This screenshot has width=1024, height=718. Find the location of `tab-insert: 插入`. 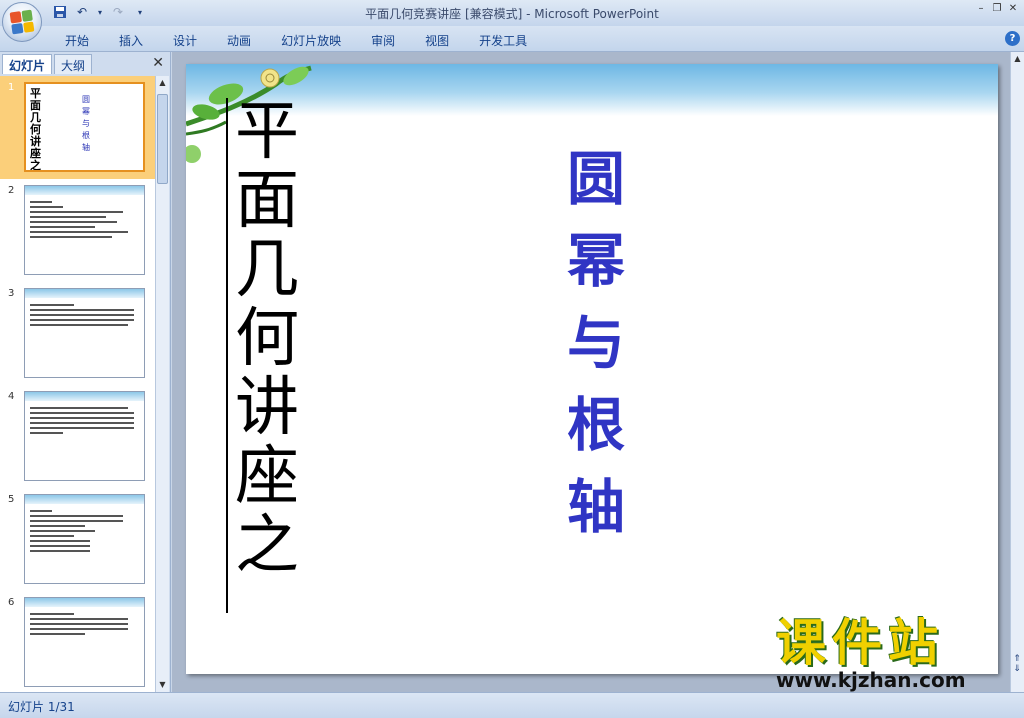

tab-insert: 插入 is located at coordinates (131, 40).